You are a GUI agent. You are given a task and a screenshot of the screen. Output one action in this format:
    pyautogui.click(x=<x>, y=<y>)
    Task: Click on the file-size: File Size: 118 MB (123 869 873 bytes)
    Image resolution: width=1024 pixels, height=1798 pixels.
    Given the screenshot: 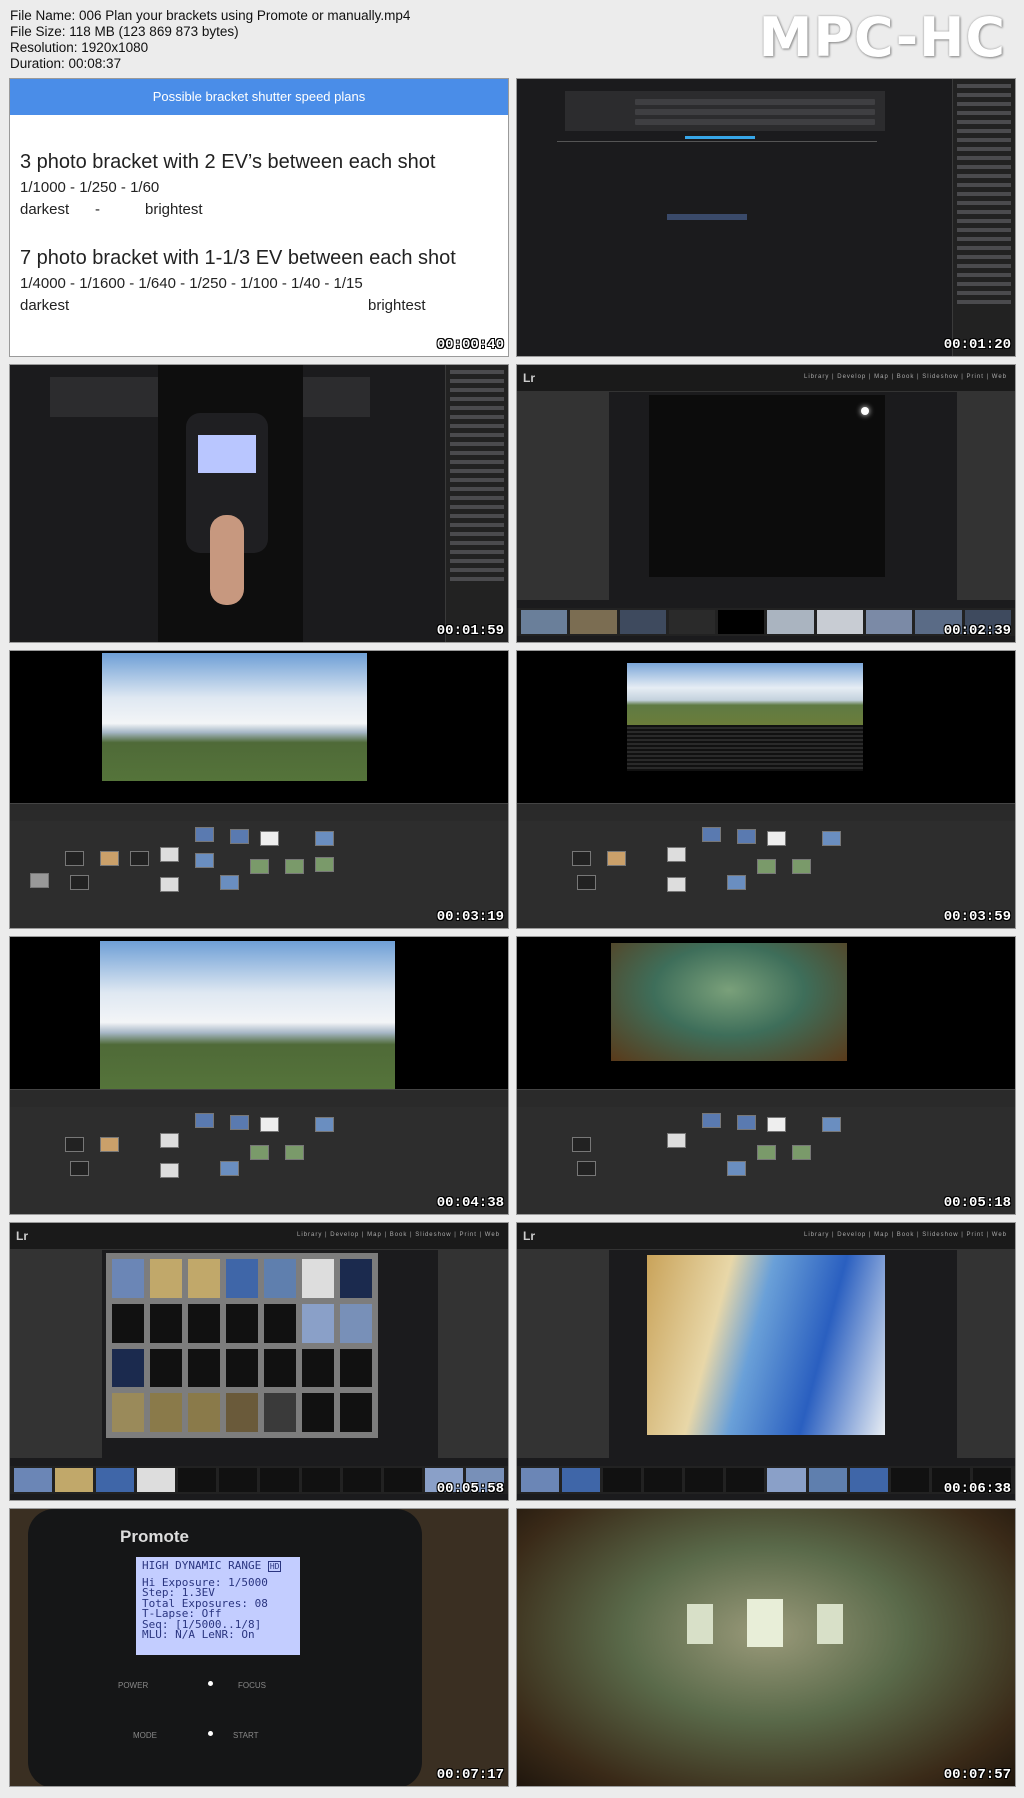 What is the action you would take?
    pyautogui.click(x=124, y=31)
    